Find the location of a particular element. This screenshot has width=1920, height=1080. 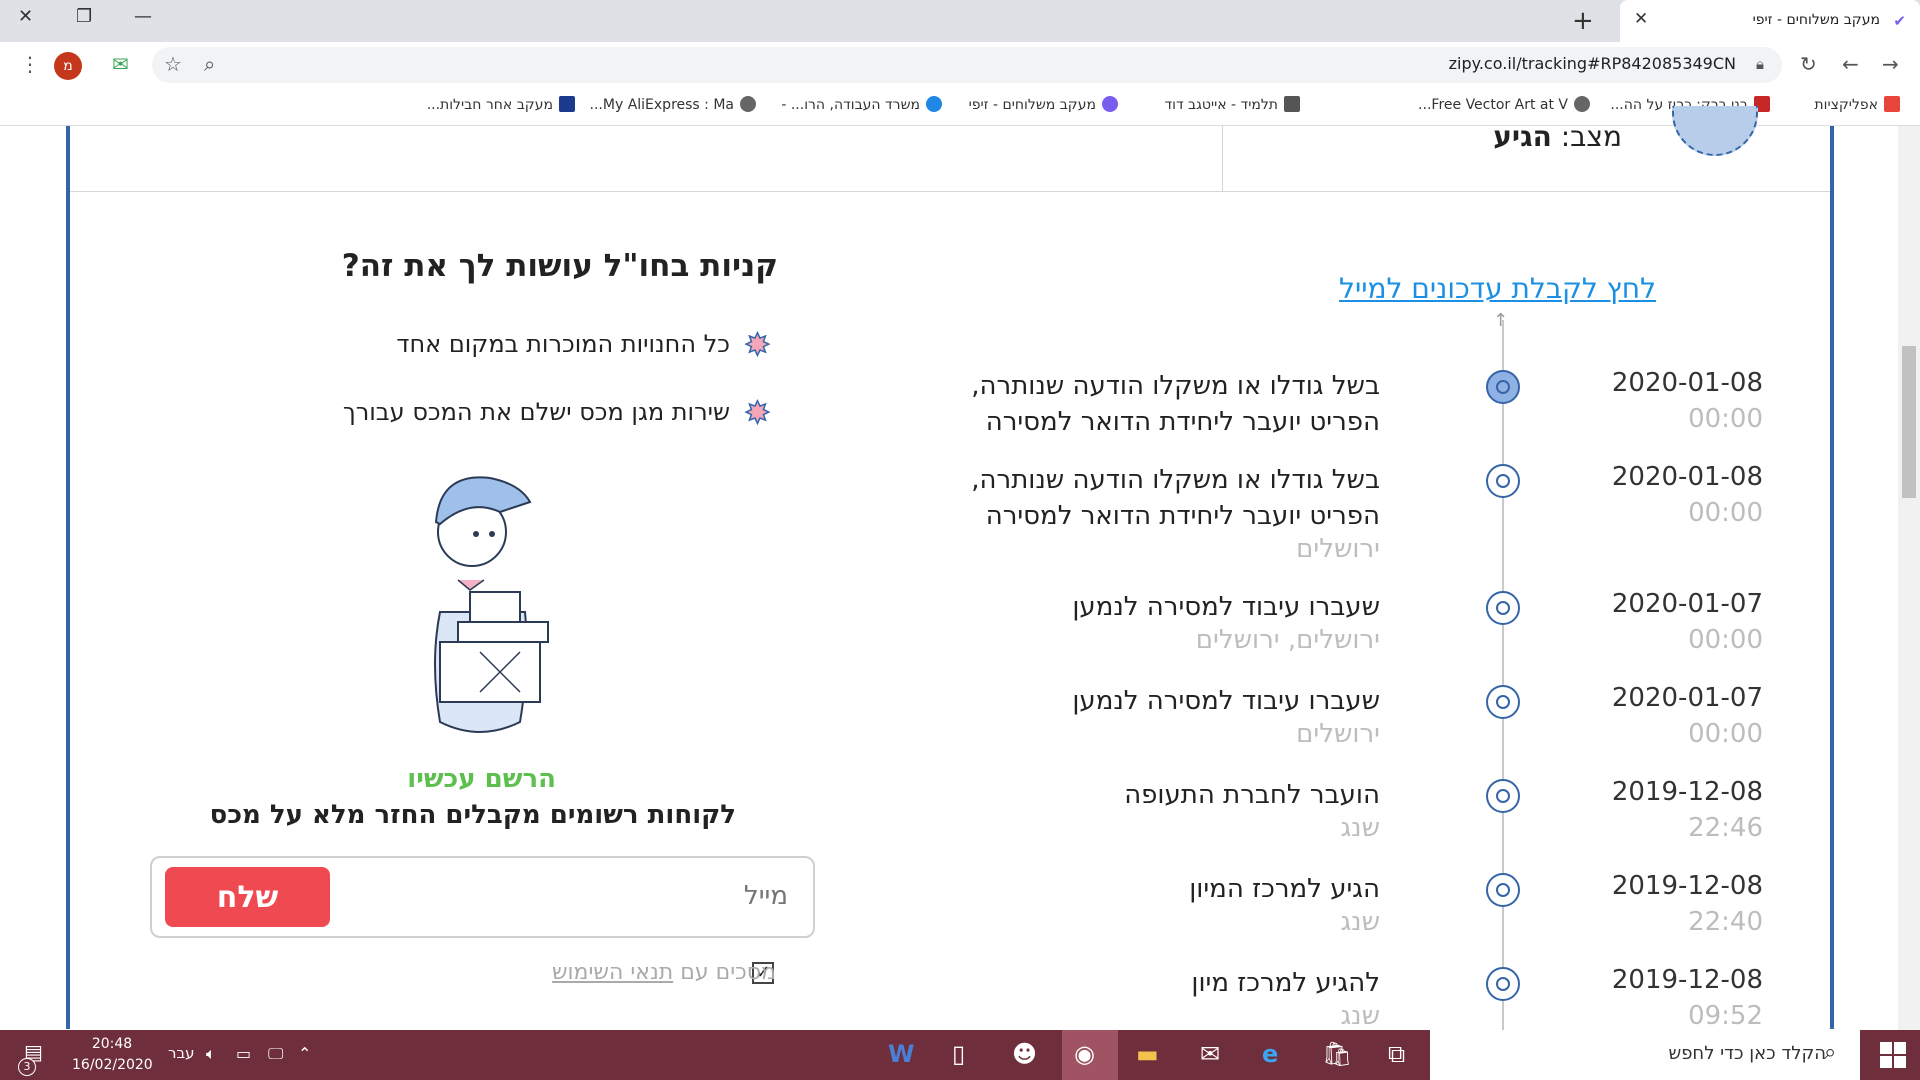

email-input is located at coordinates (565, 896).